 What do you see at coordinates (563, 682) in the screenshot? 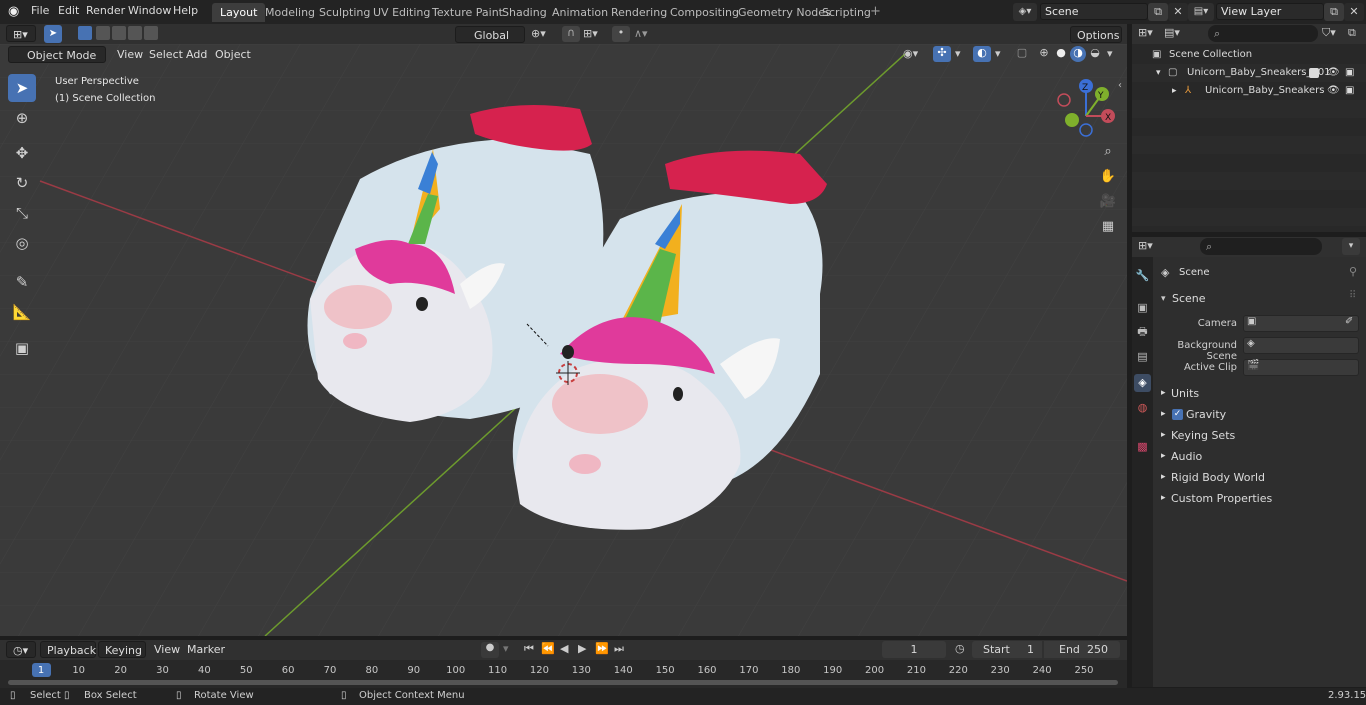
I see `timeline-scrollbar` at bounding box center [563, 682].